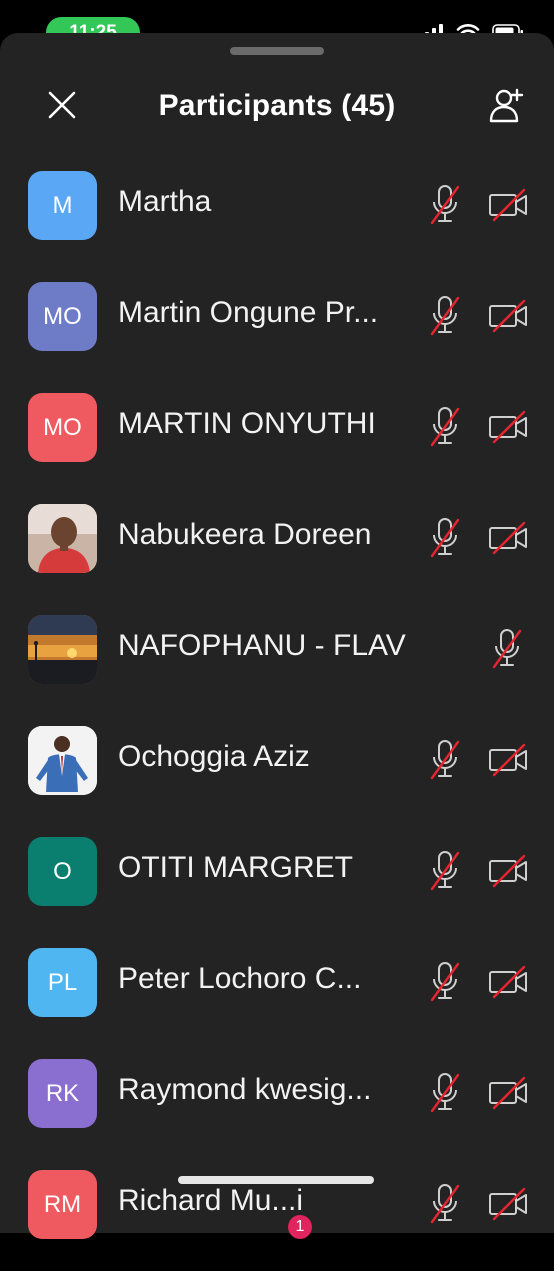 The height and width of the screenshot is (1271, 554). What do you see at coordinates (263, 645) in the screenshot?
I see `participant-name: NAFOPHANU - FLAVIA` at bounding box center [263, 645].